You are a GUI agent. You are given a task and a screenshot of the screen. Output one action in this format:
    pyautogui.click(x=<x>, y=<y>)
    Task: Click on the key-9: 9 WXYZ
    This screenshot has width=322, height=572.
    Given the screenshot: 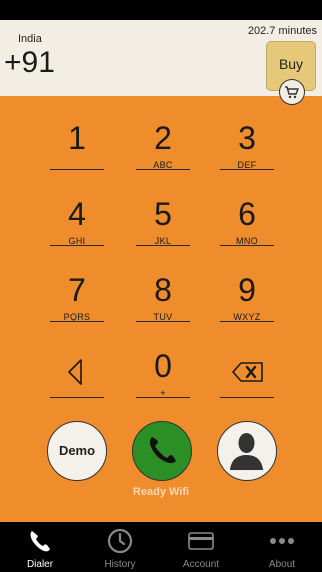 What is the action you would take?
    pyautogui.click(x=247, y=302)
    